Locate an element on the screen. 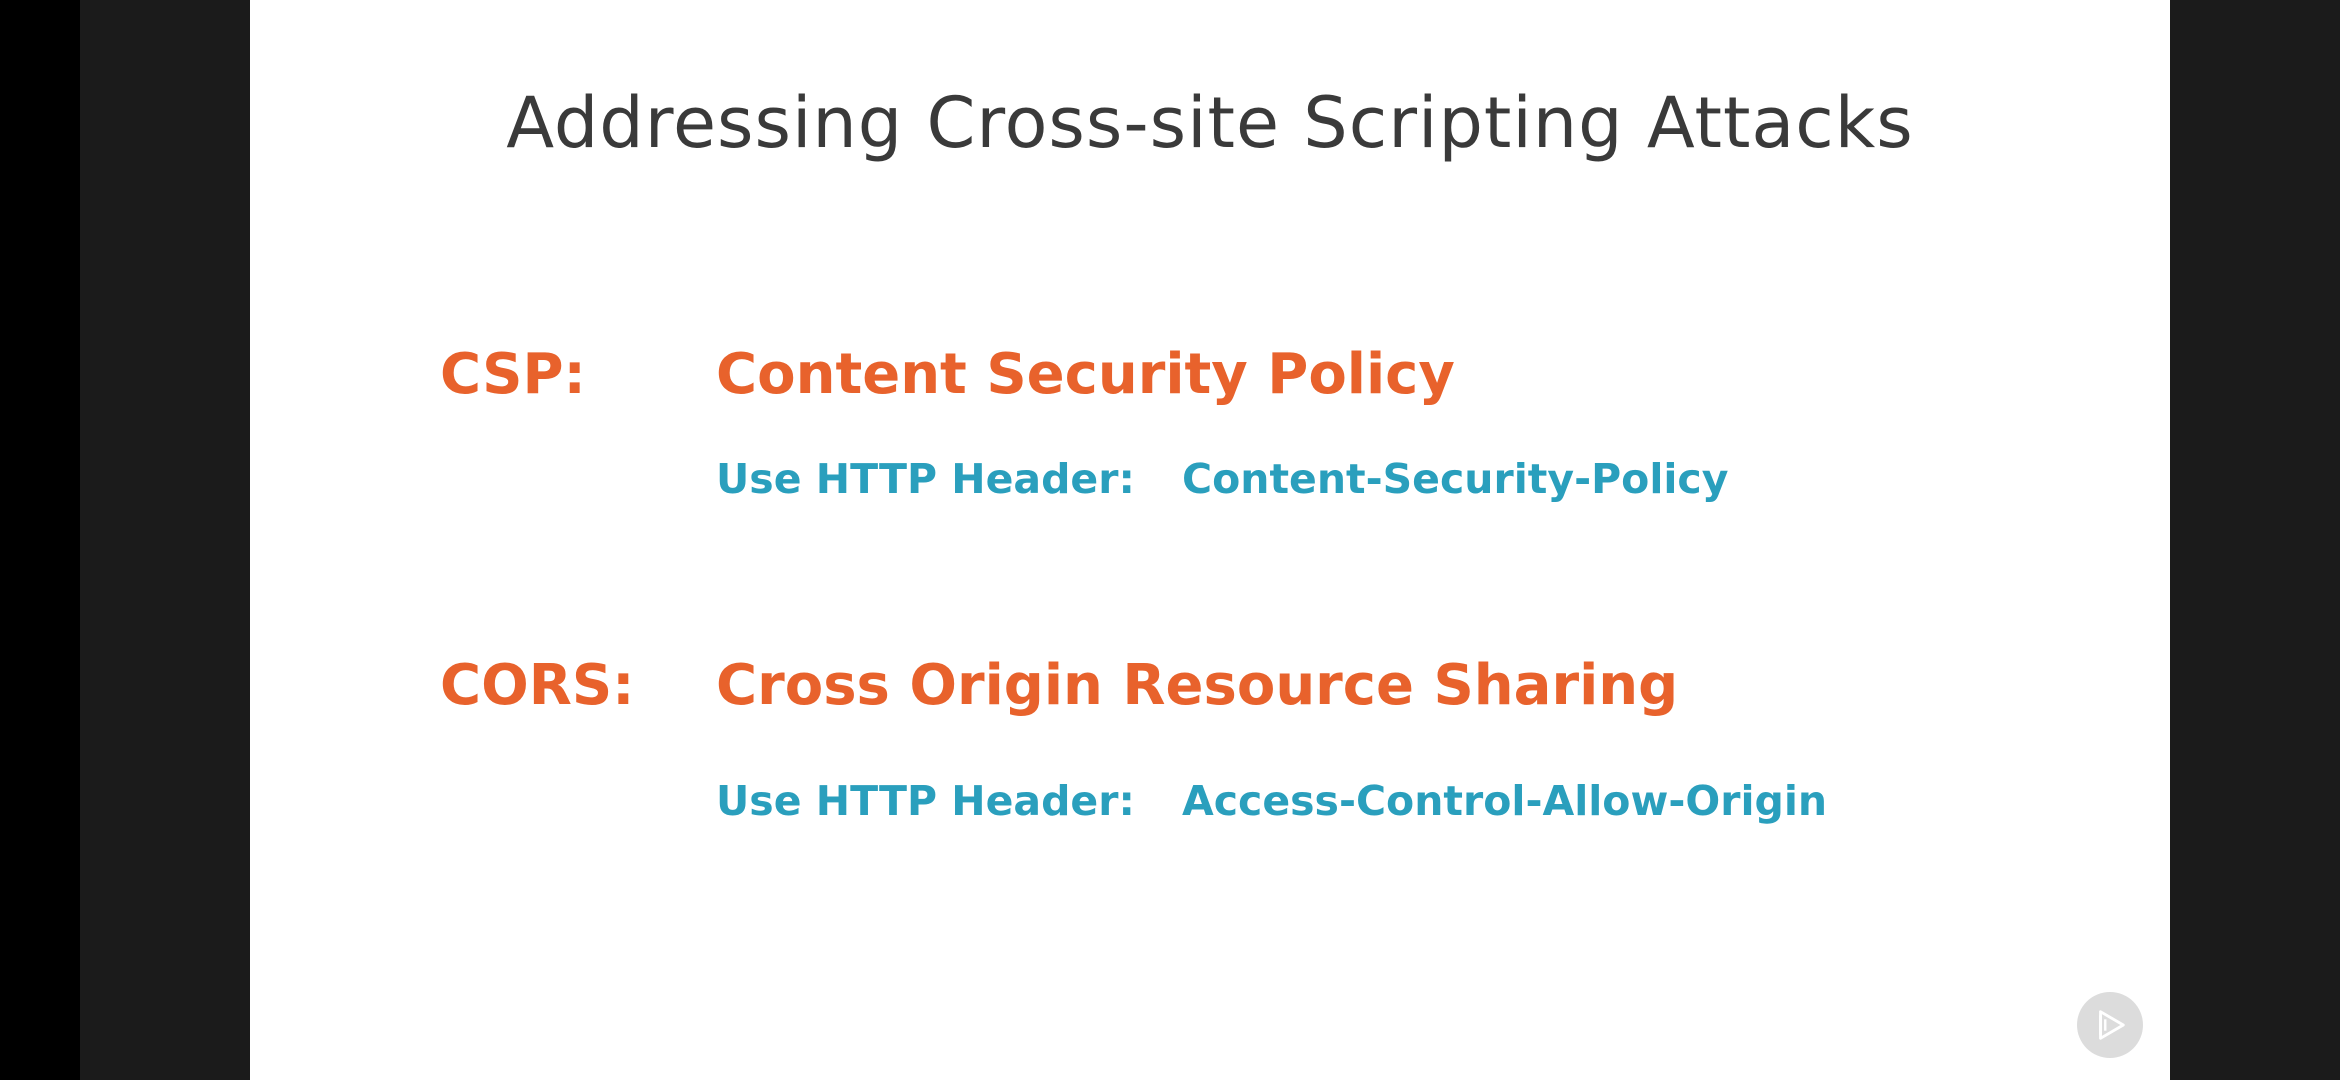  pluralsight-play-icon is located at coordinates (2110, 1025).